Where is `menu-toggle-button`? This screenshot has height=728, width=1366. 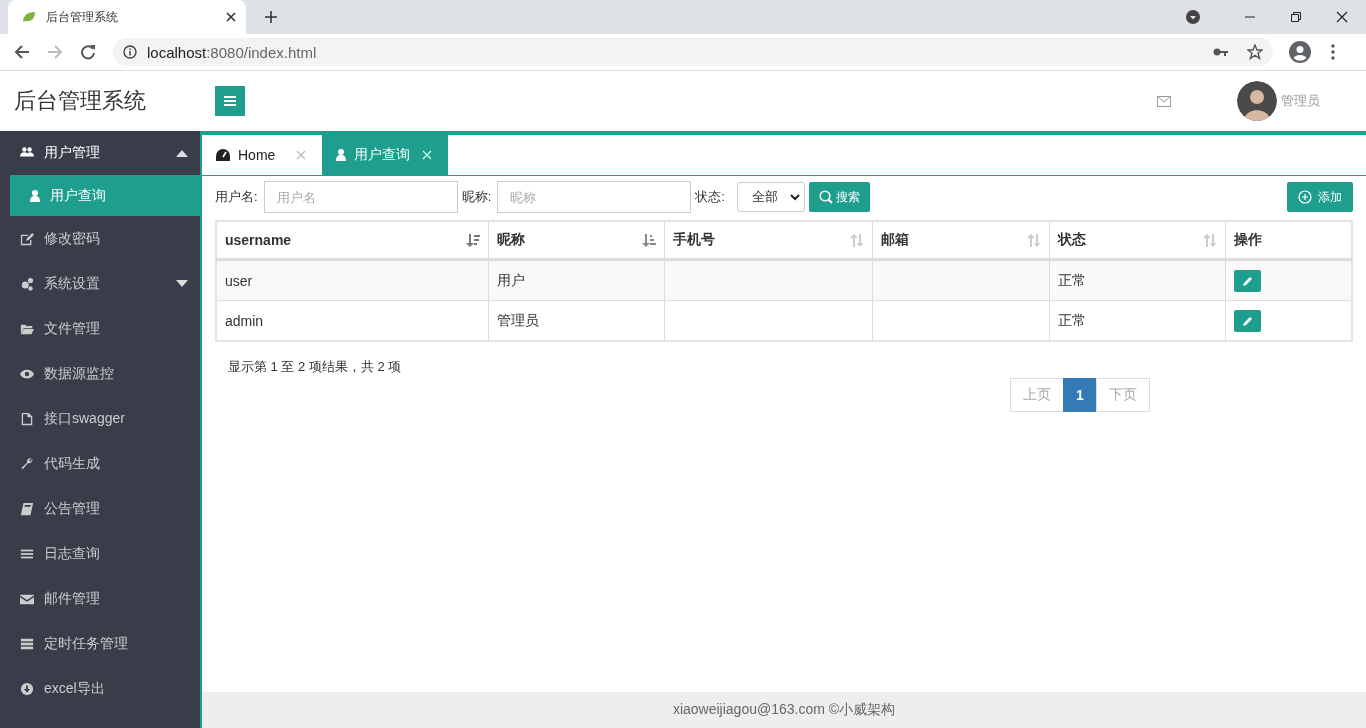 menu-toggle-button is located at coordinates (230, 101).